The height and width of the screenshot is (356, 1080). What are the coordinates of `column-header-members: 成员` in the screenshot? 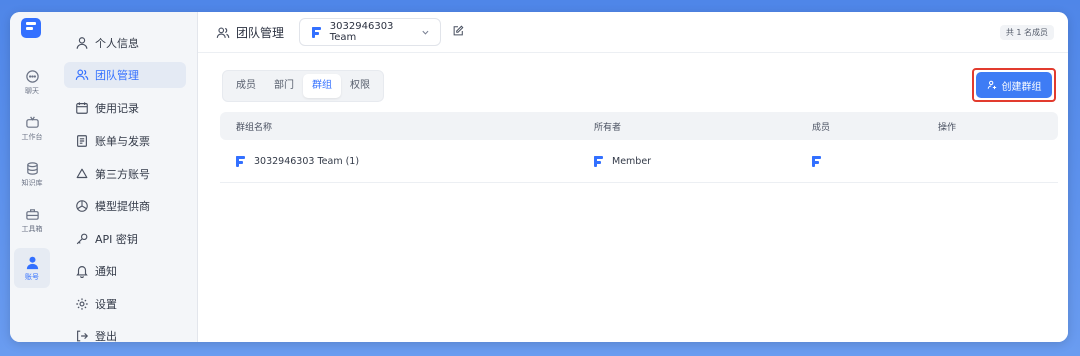 It's located at (821, 127).